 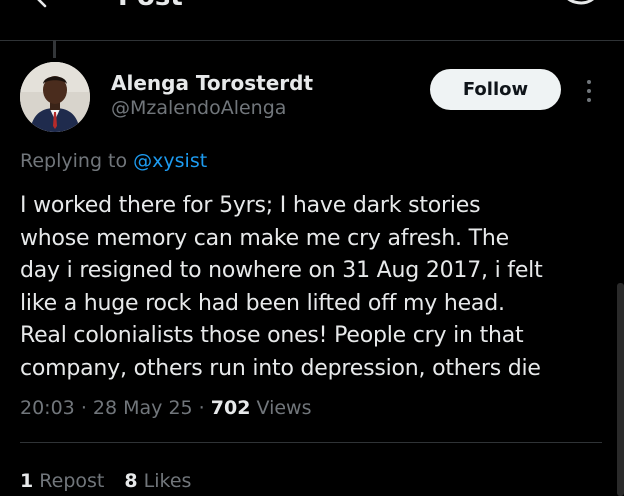 I want to click on grok-icon, so click(x=580, y=6).